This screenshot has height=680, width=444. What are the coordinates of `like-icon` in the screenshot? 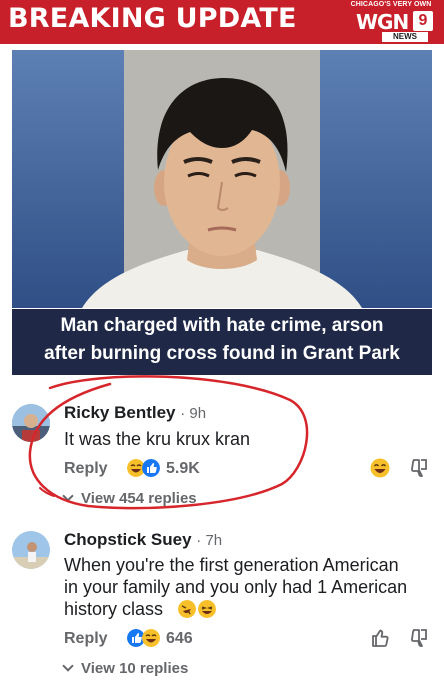 It's located at (151, 468).